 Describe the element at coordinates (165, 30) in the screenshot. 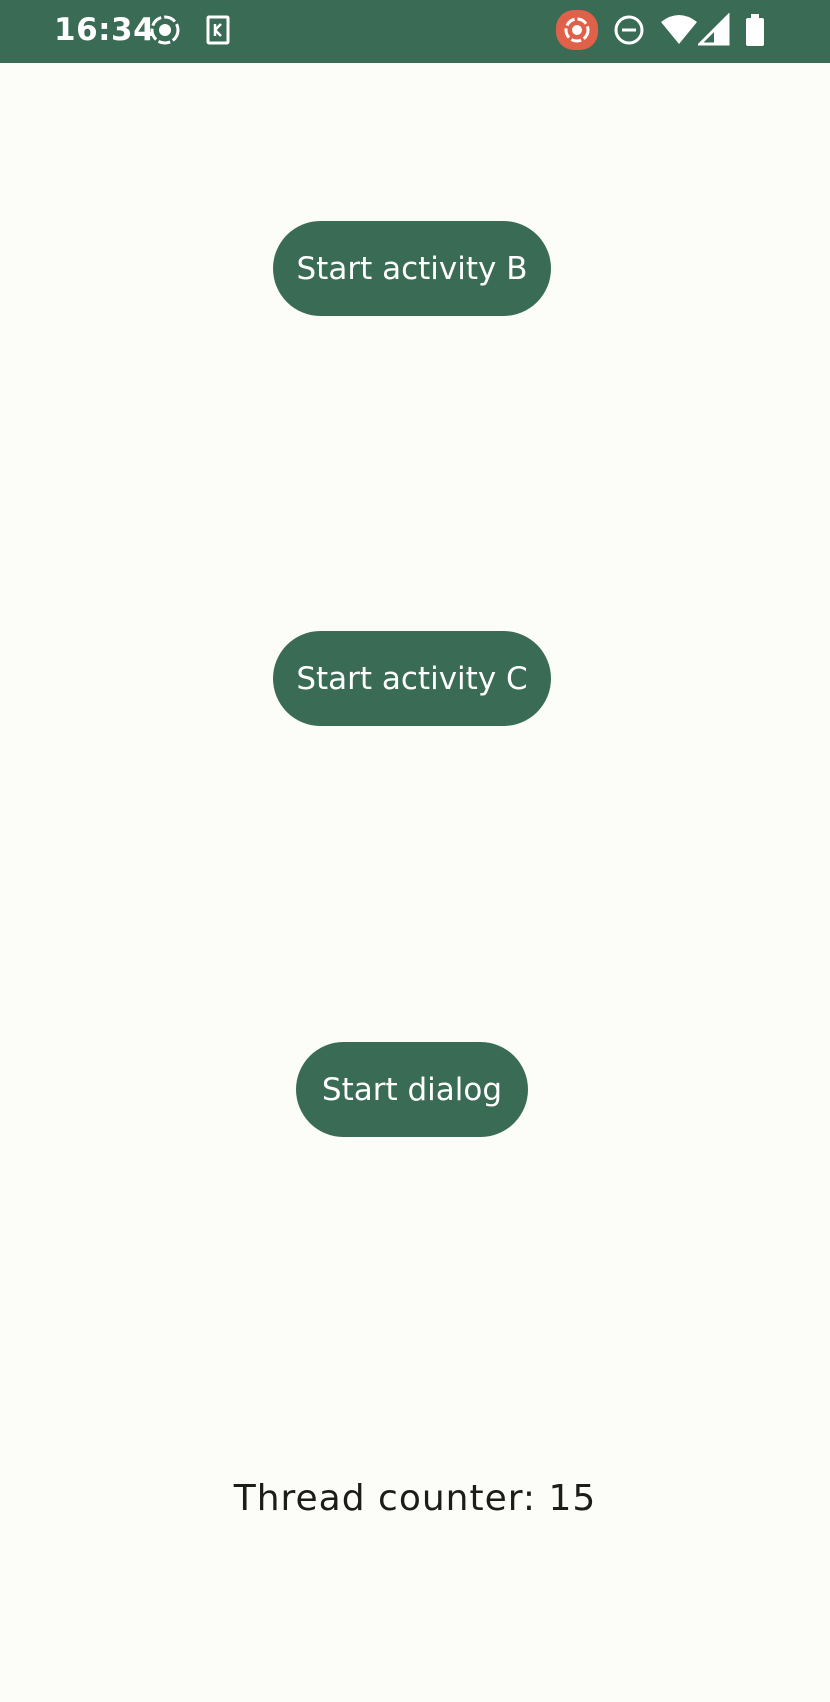

I see `record-icon` at that location.